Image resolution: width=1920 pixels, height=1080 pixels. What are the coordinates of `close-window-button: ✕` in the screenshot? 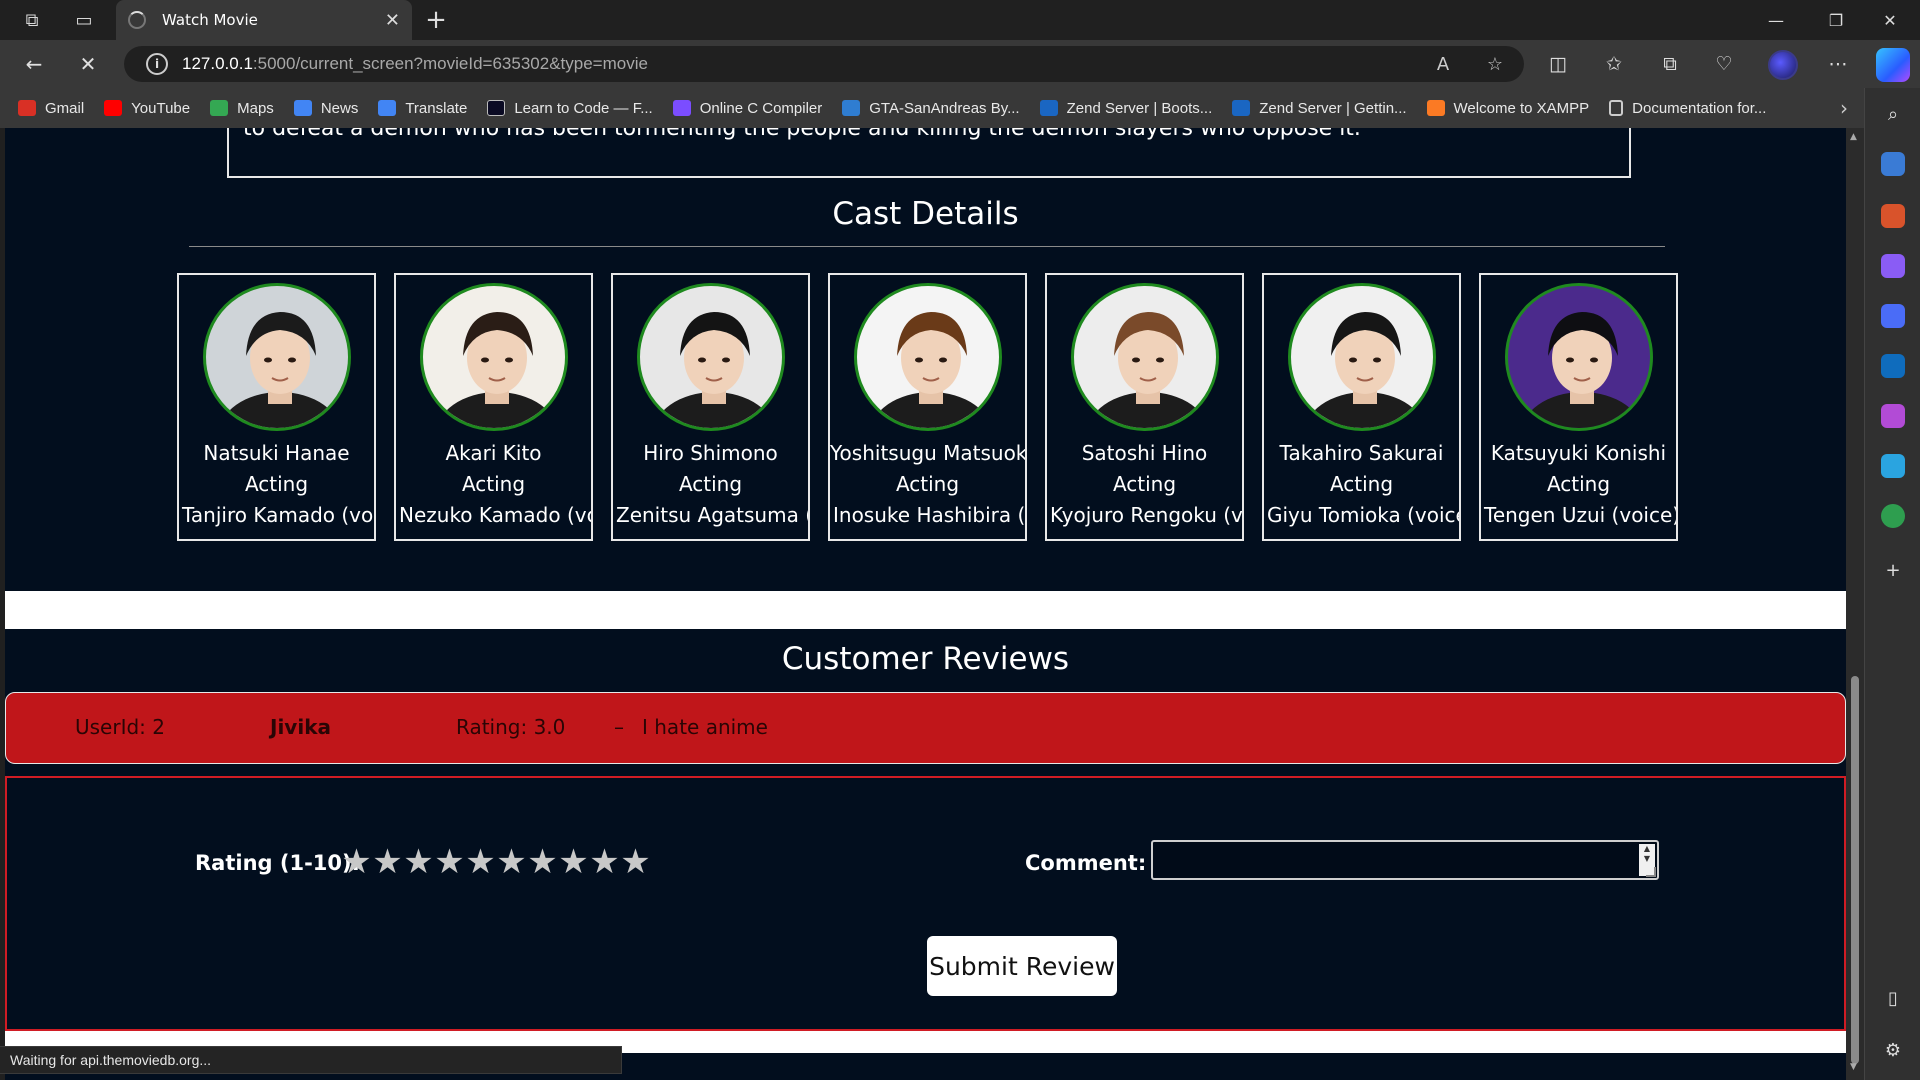 It's located at (1890, 20).